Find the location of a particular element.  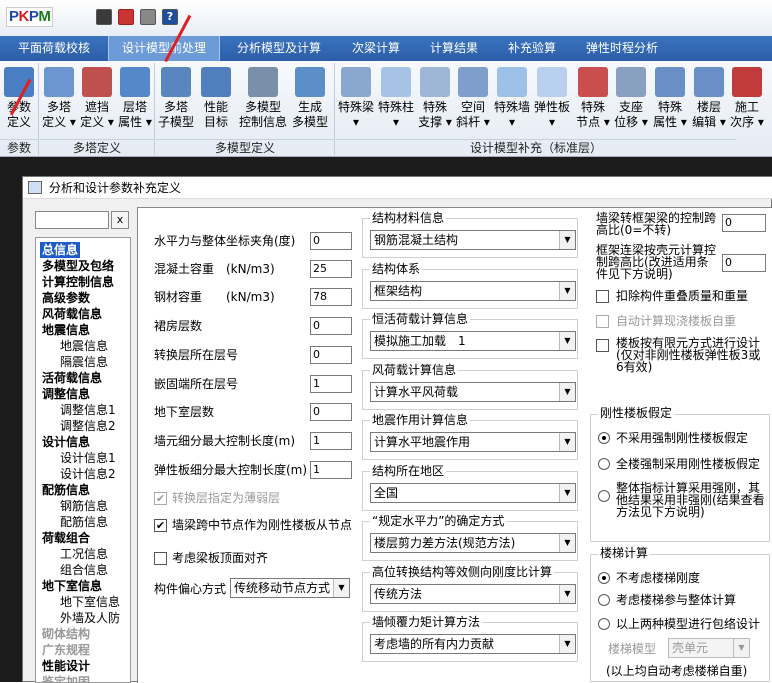

ribbon-button-13: 弹性板 ▾ is located at coordinates (552, 101).